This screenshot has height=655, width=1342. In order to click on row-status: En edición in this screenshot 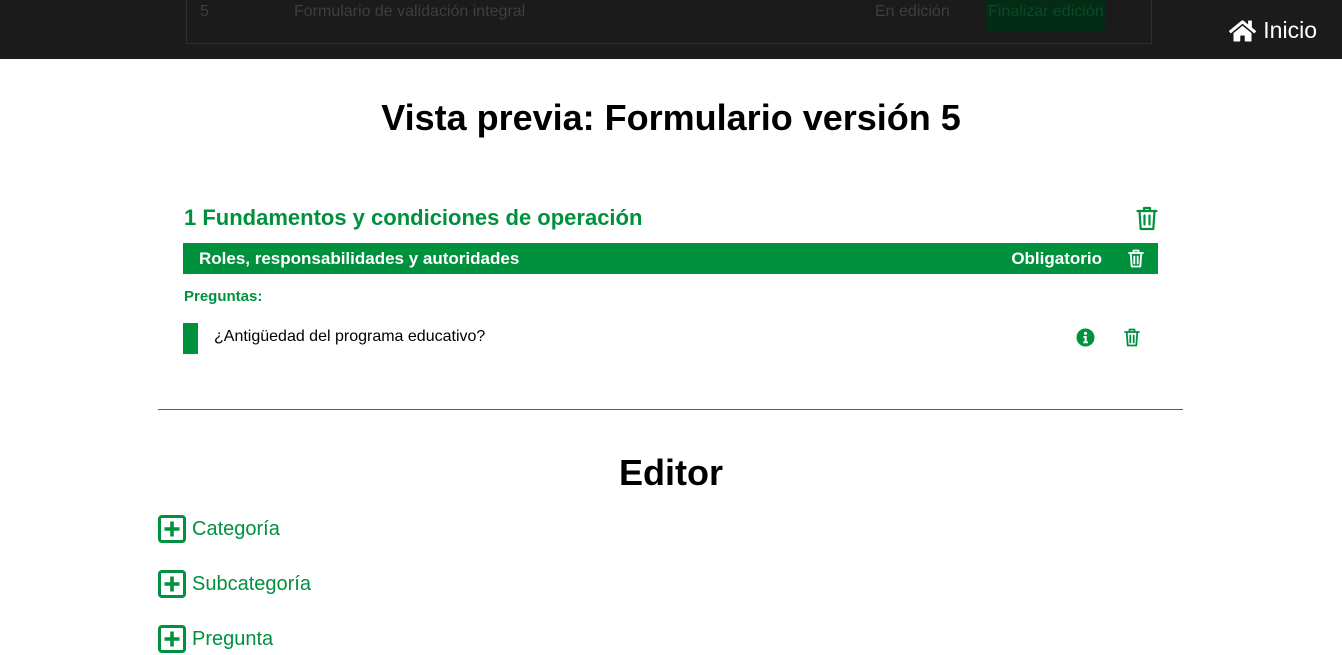, I will do `click(912, 11)`.